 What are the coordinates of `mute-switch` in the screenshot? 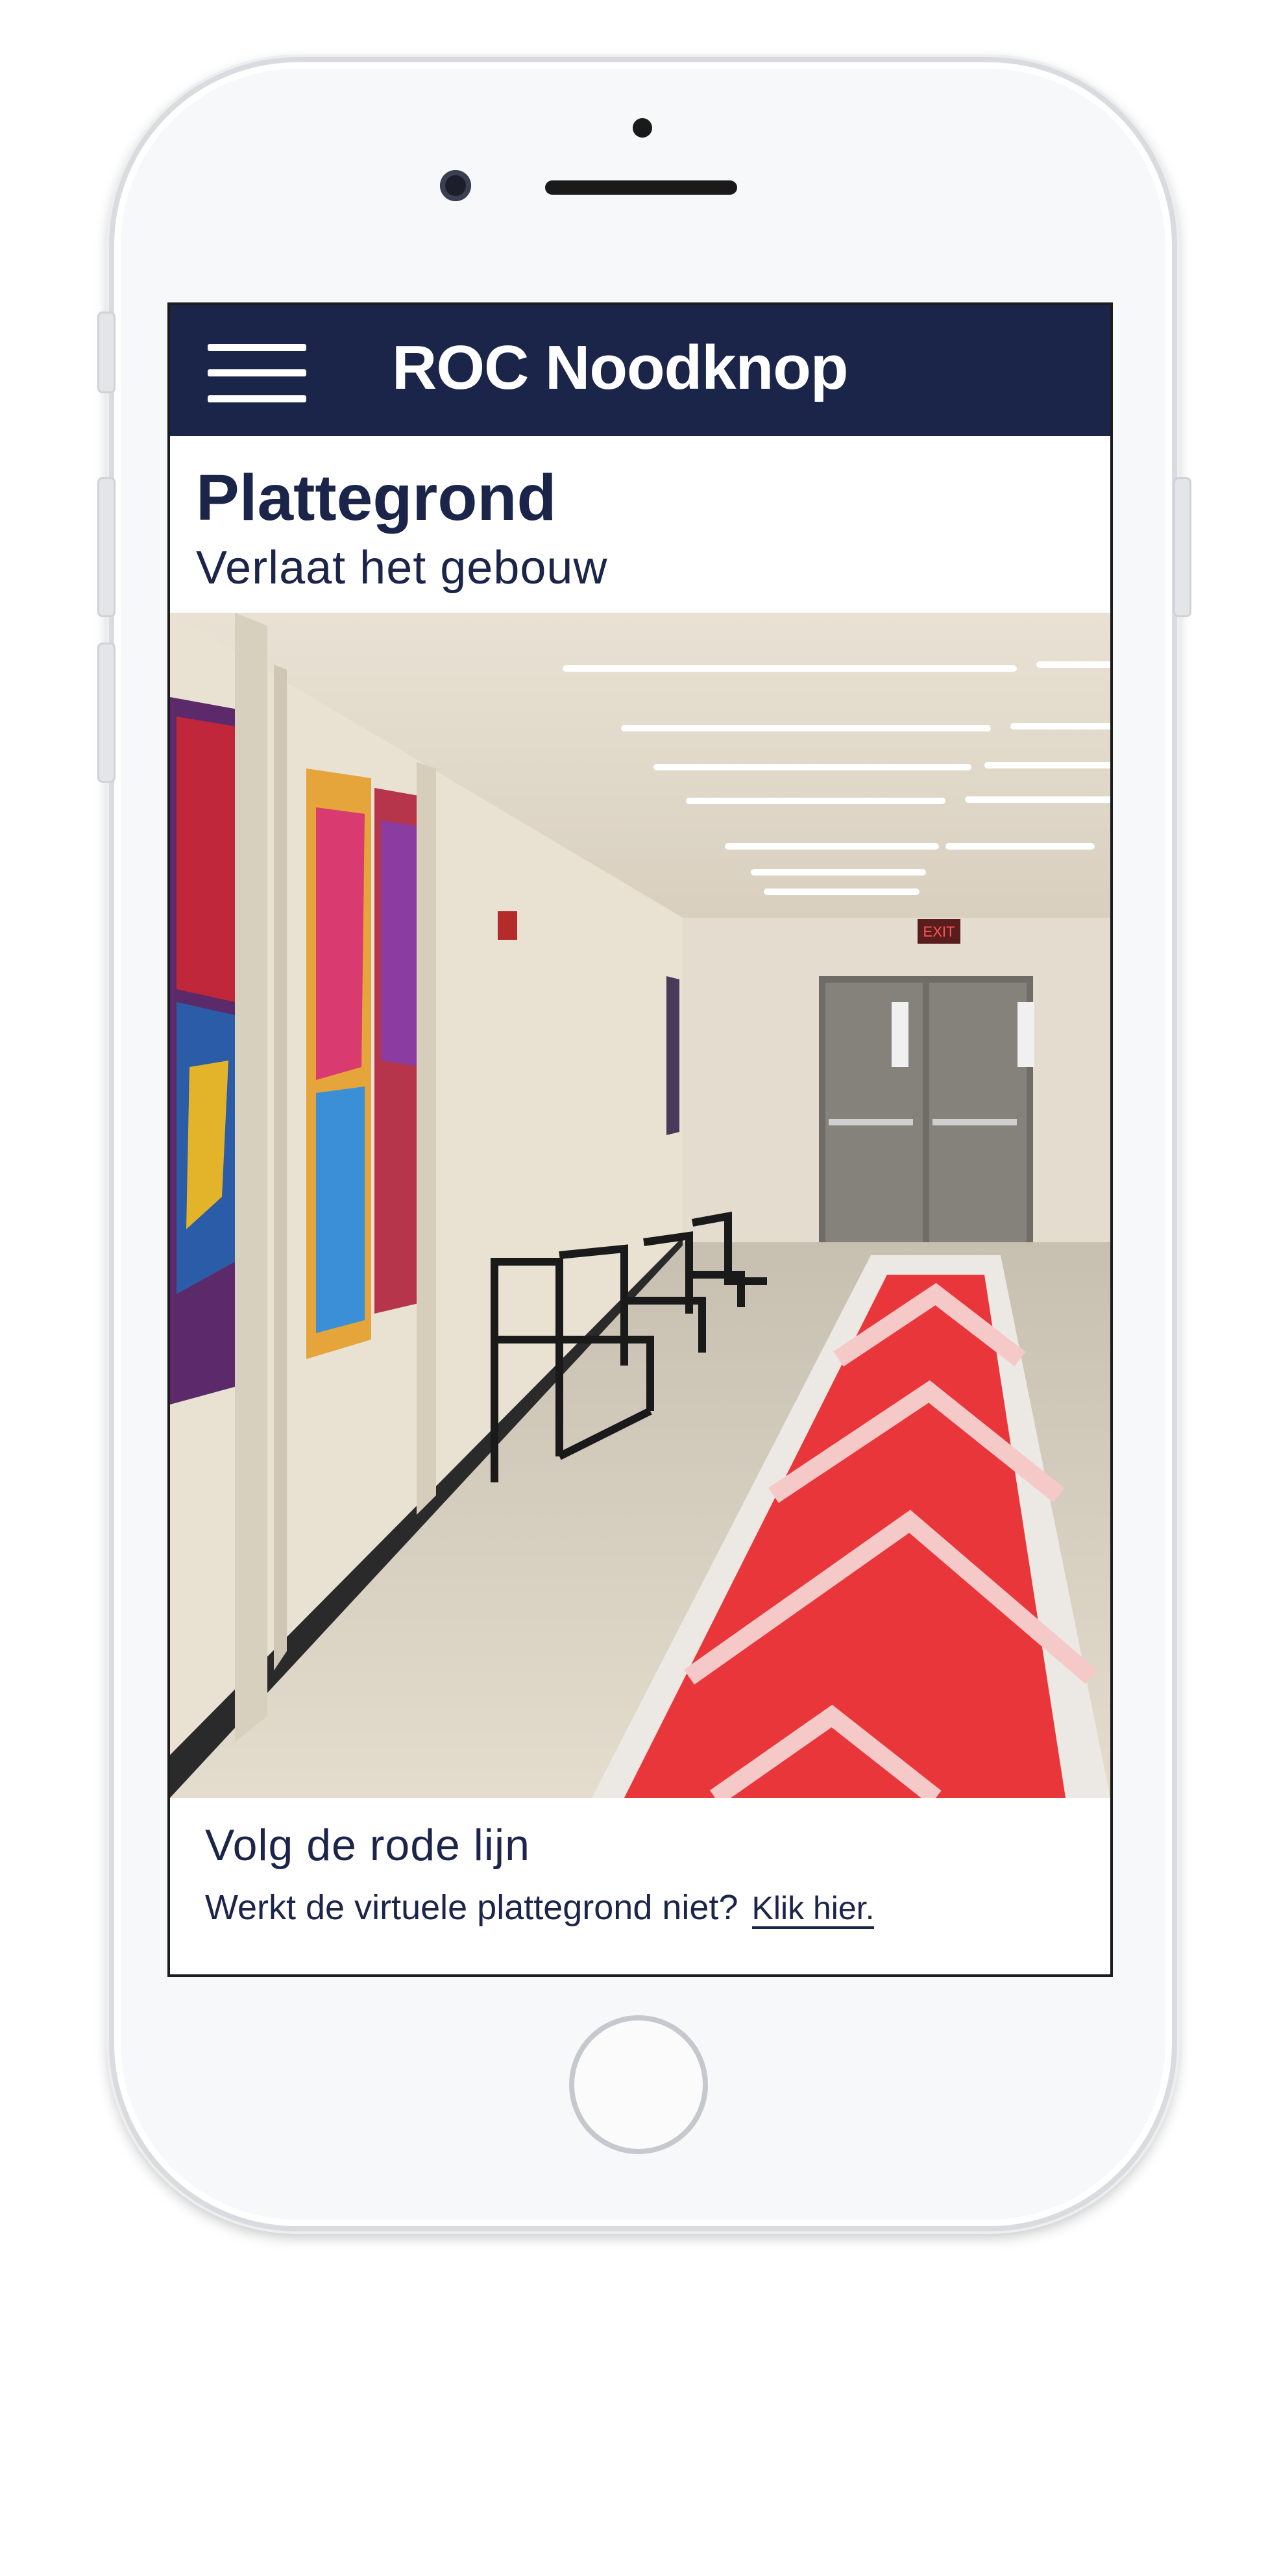 It's located at (106, 352).